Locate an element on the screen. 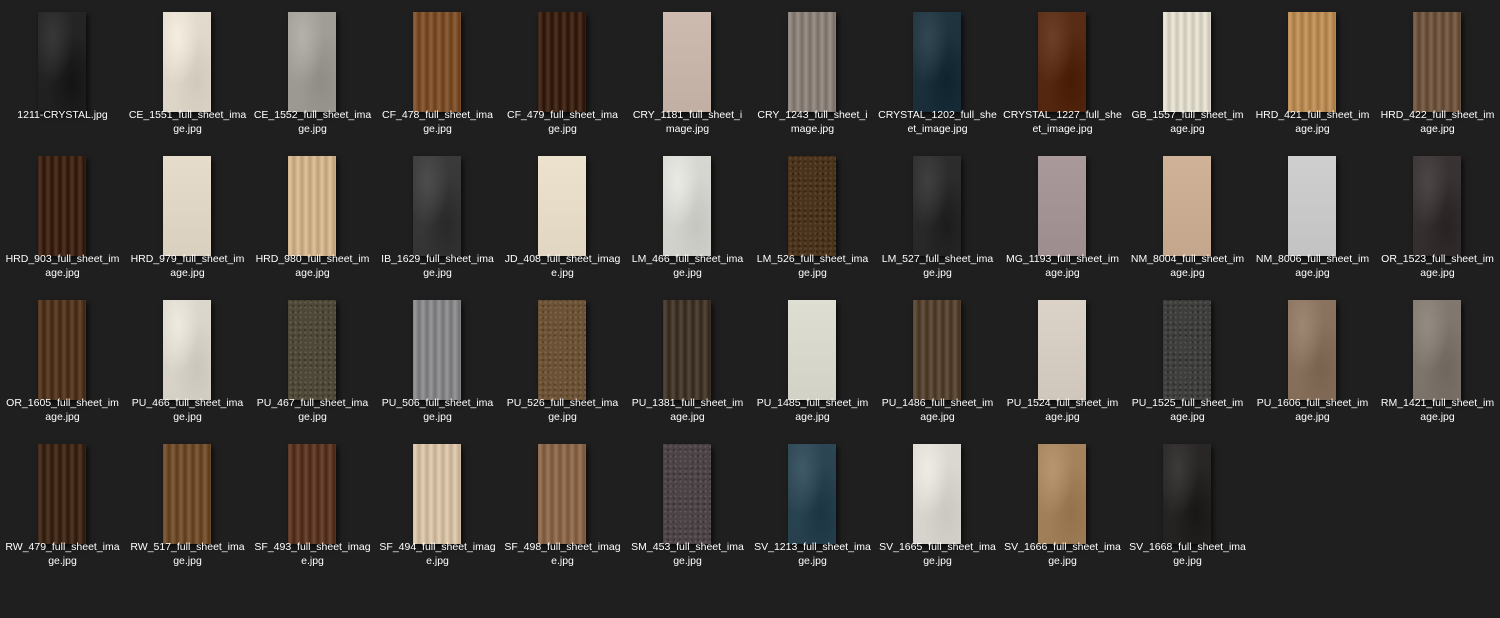  file-item: PU_1606_full_sheet_im age.jpg is located at coordinates (1312, 360).